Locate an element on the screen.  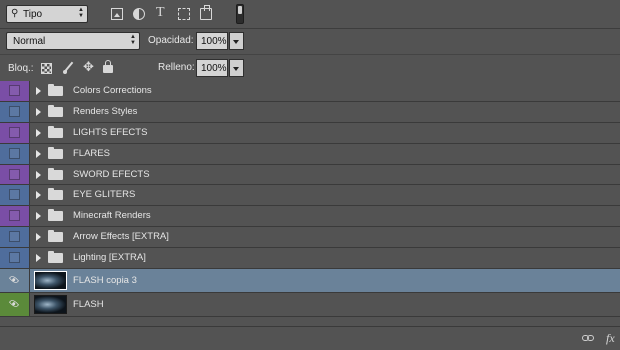
opacity-dropdown-button is located at coordinates (236, 41).